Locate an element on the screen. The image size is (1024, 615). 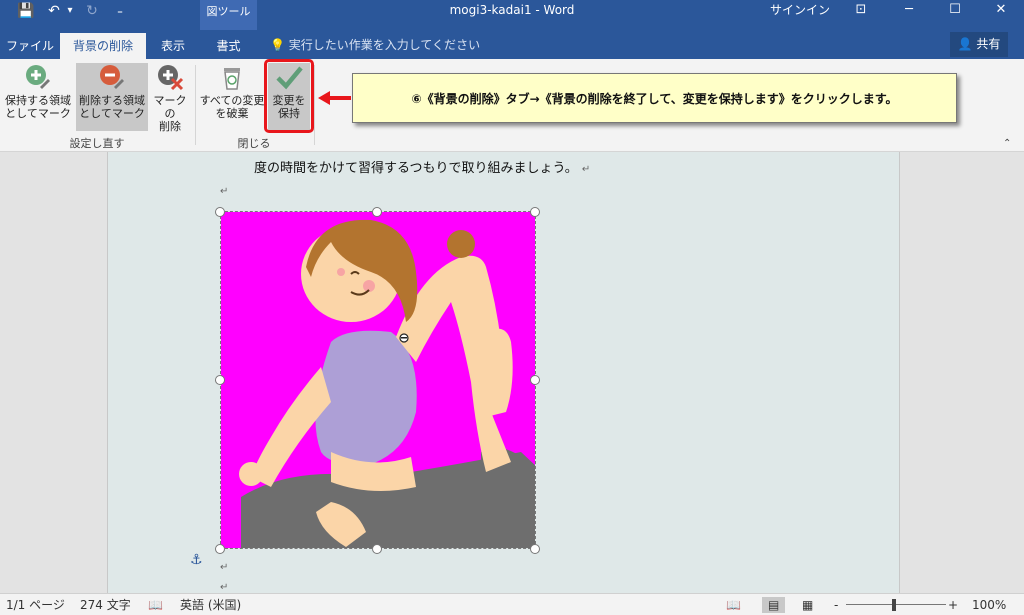
lightbulb-icon: 💡 is located at coordinates (277, 45).